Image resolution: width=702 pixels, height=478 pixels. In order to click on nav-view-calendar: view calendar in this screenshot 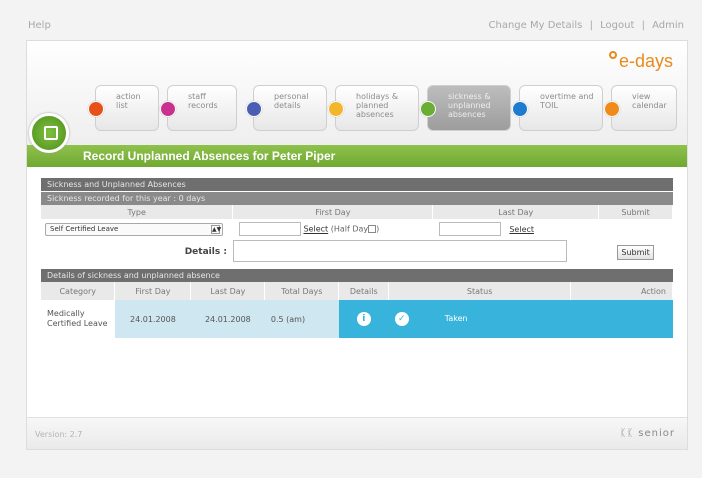, I will do `click(640, 108)`.